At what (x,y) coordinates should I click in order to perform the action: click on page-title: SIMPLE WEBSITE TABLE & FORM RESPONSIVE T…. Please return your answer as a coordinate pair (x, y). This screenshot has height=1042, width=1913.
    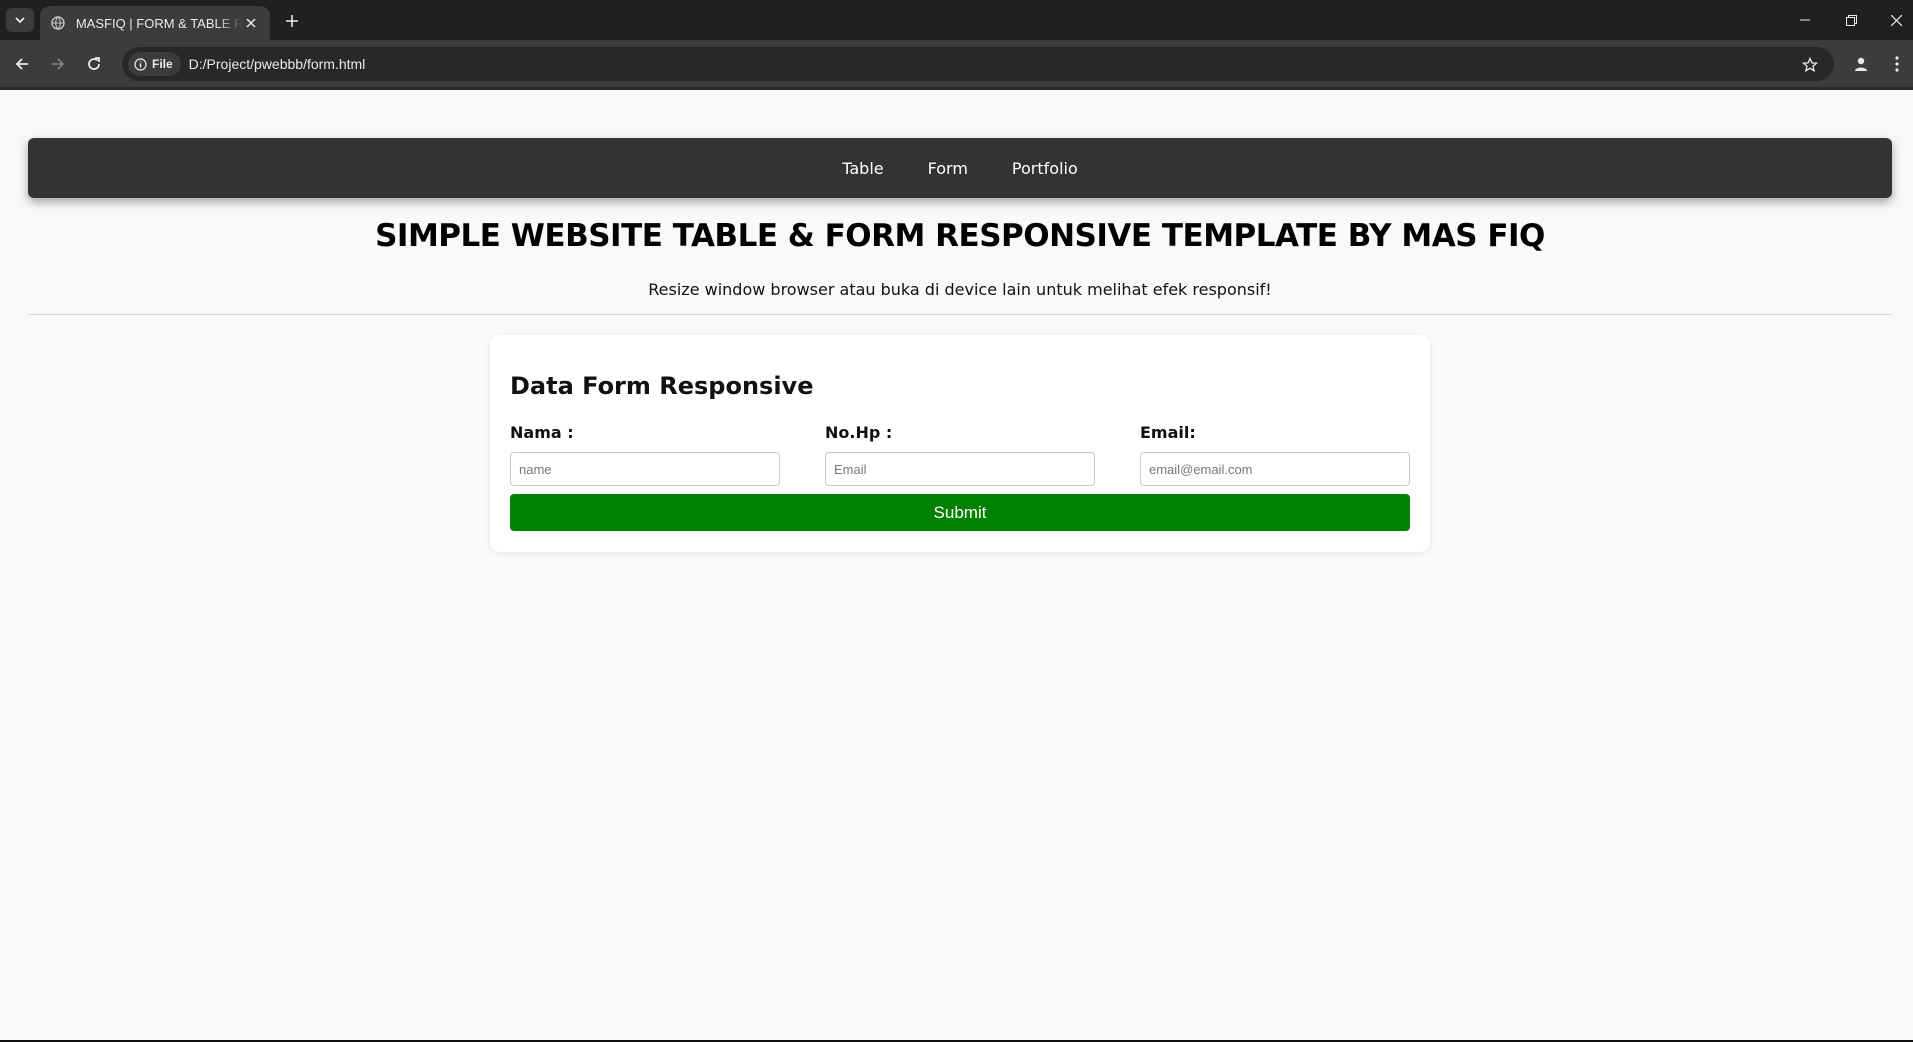
    Looking at the image, I should click on (960, 236).